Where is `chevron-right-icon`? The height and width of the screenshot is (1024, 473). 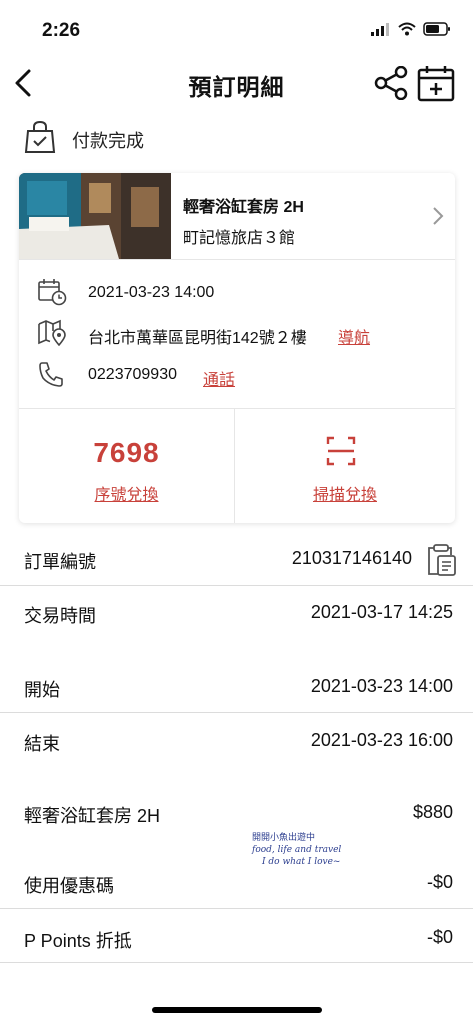
chevron-right-icon is located at coordinates (438, 216).